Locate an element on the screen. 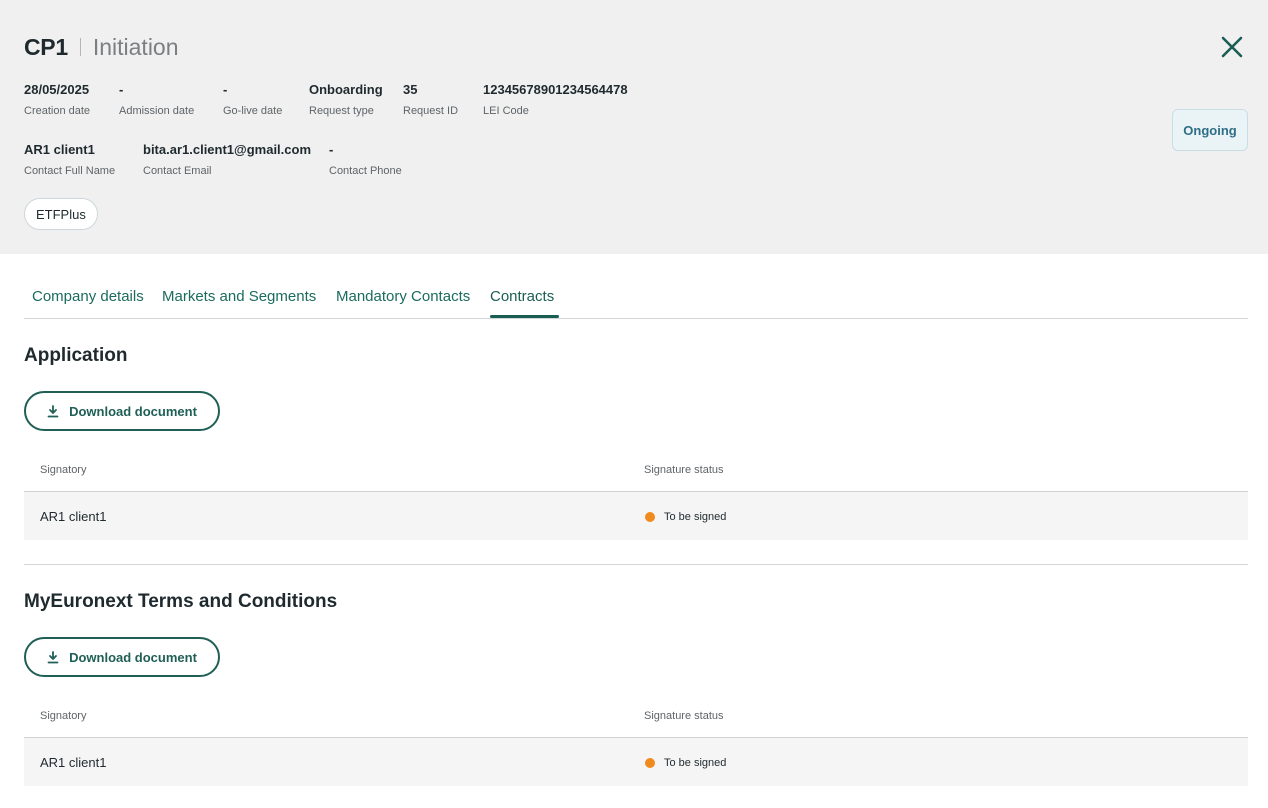 The width and height of the screenshot is (1268, 808). close-icon is located at coordinates (1232, 47).